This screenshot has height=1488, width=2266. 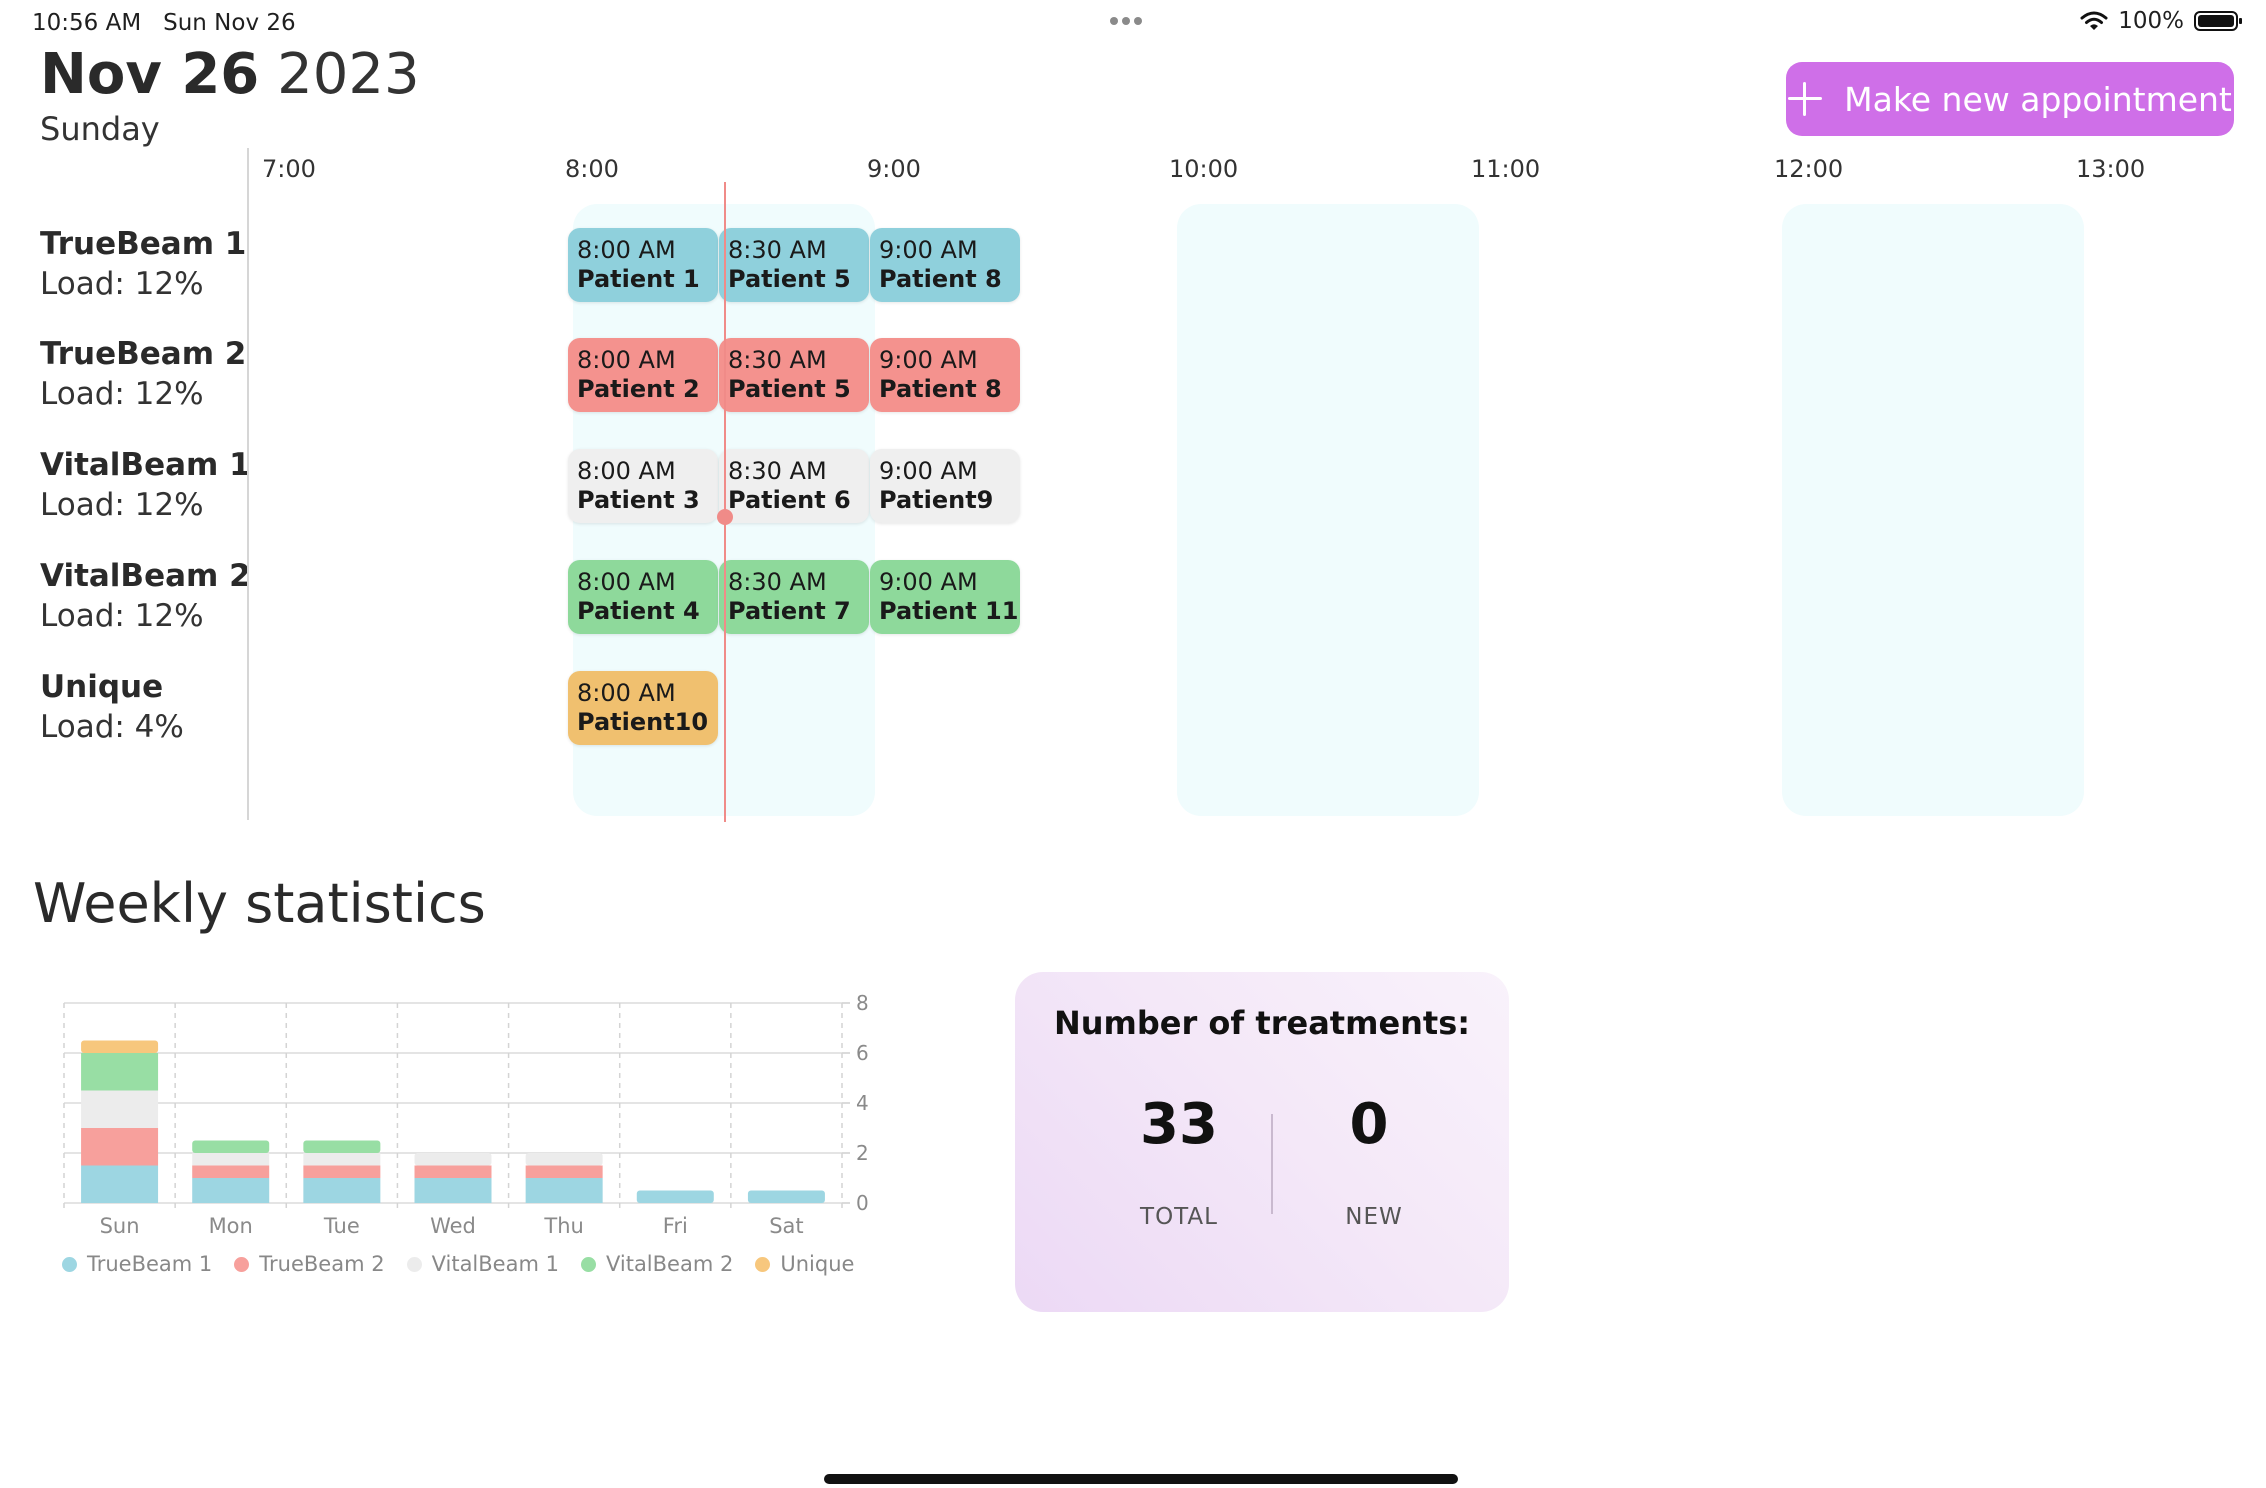 I want to click on legend-item: VitalBeam 1, so click(x=482, y=1264).